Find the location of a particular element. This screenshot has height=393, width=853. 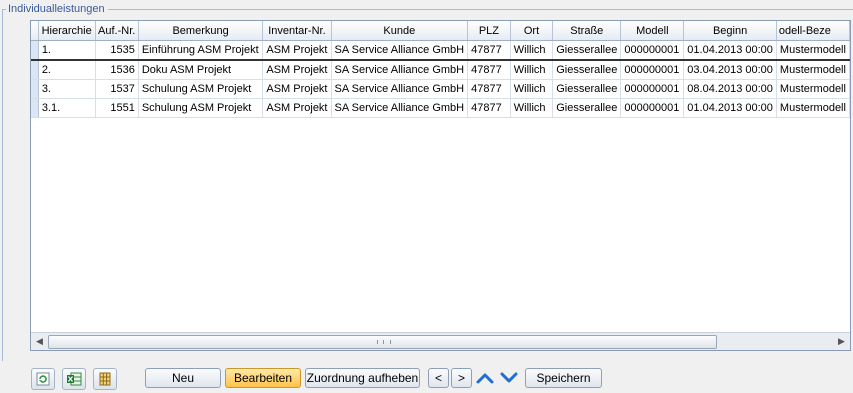

refresh-button is located at coordinates (43, 379).